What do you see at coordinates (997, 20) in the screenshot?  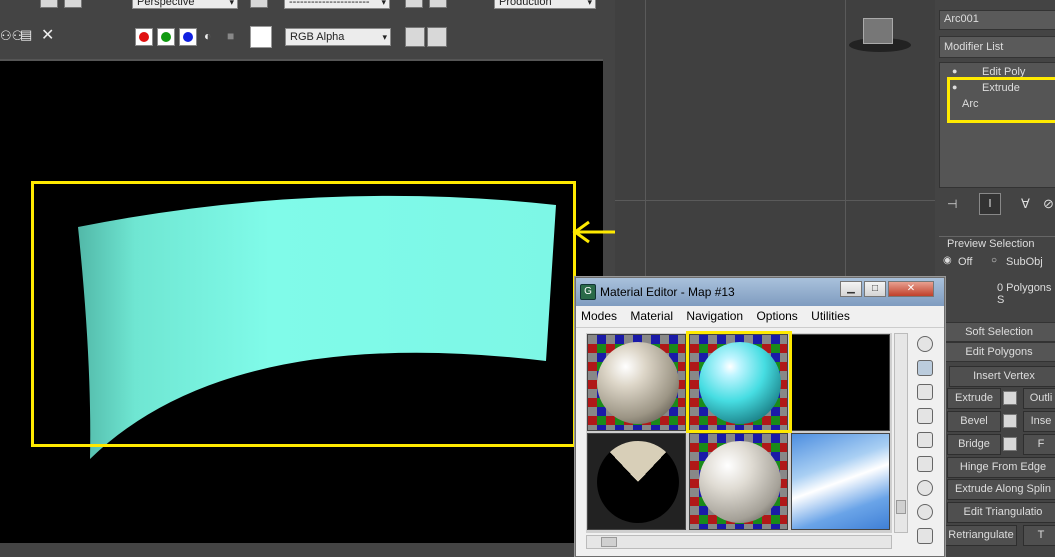 I see `object-name-field: Arc001` at bounding box center [997, 20].